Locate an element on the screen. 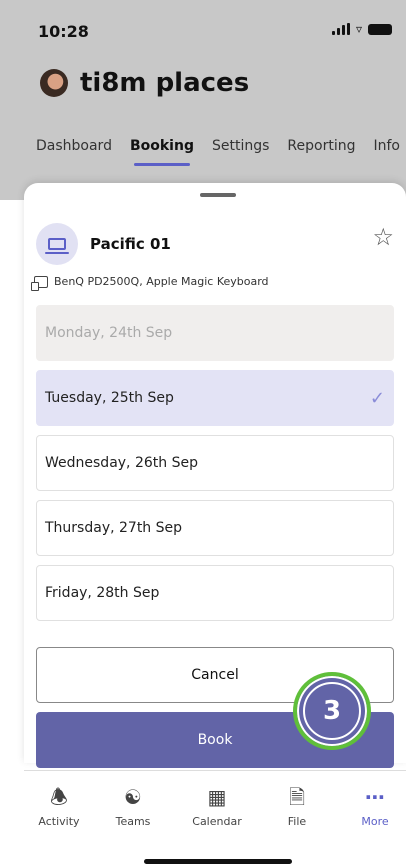 Image resolution: width=406 pixels, height=868 pixels. calendar-icon: ▦ is located at coordinates (217, 797).